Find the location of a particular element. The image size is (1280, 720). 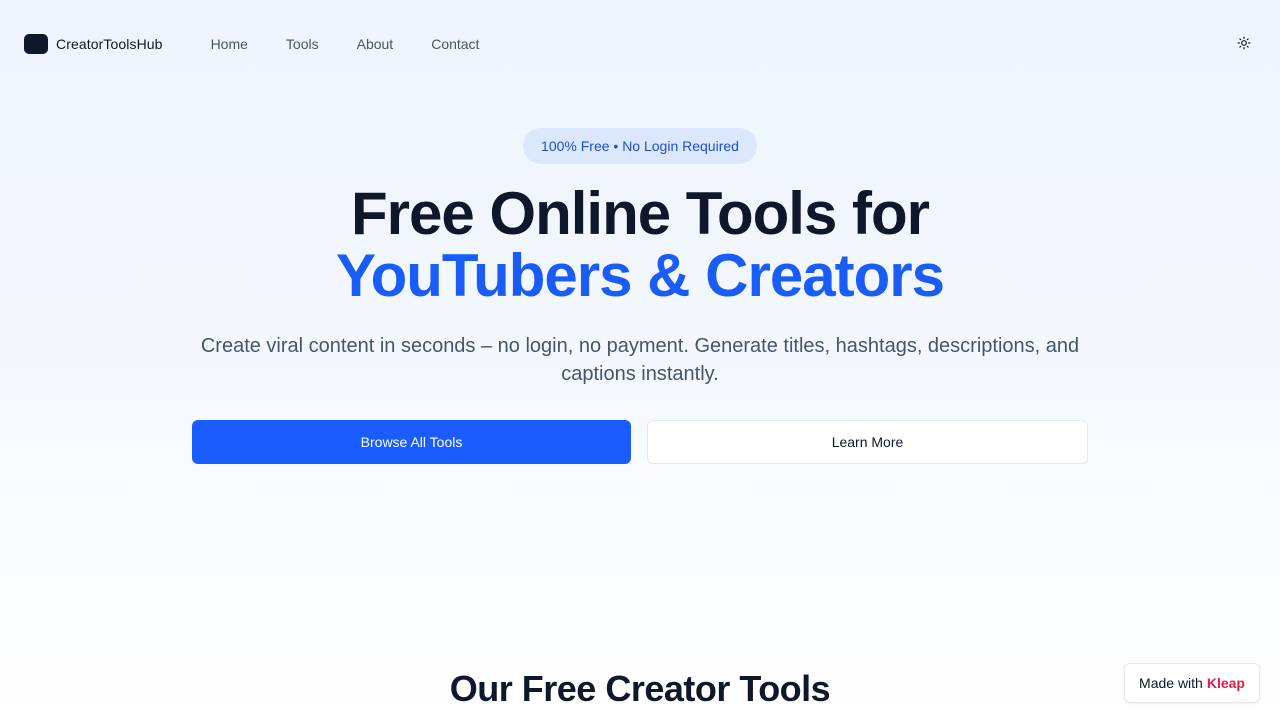

made-with-brand: Kleap is located at coordinates (1225, 683).